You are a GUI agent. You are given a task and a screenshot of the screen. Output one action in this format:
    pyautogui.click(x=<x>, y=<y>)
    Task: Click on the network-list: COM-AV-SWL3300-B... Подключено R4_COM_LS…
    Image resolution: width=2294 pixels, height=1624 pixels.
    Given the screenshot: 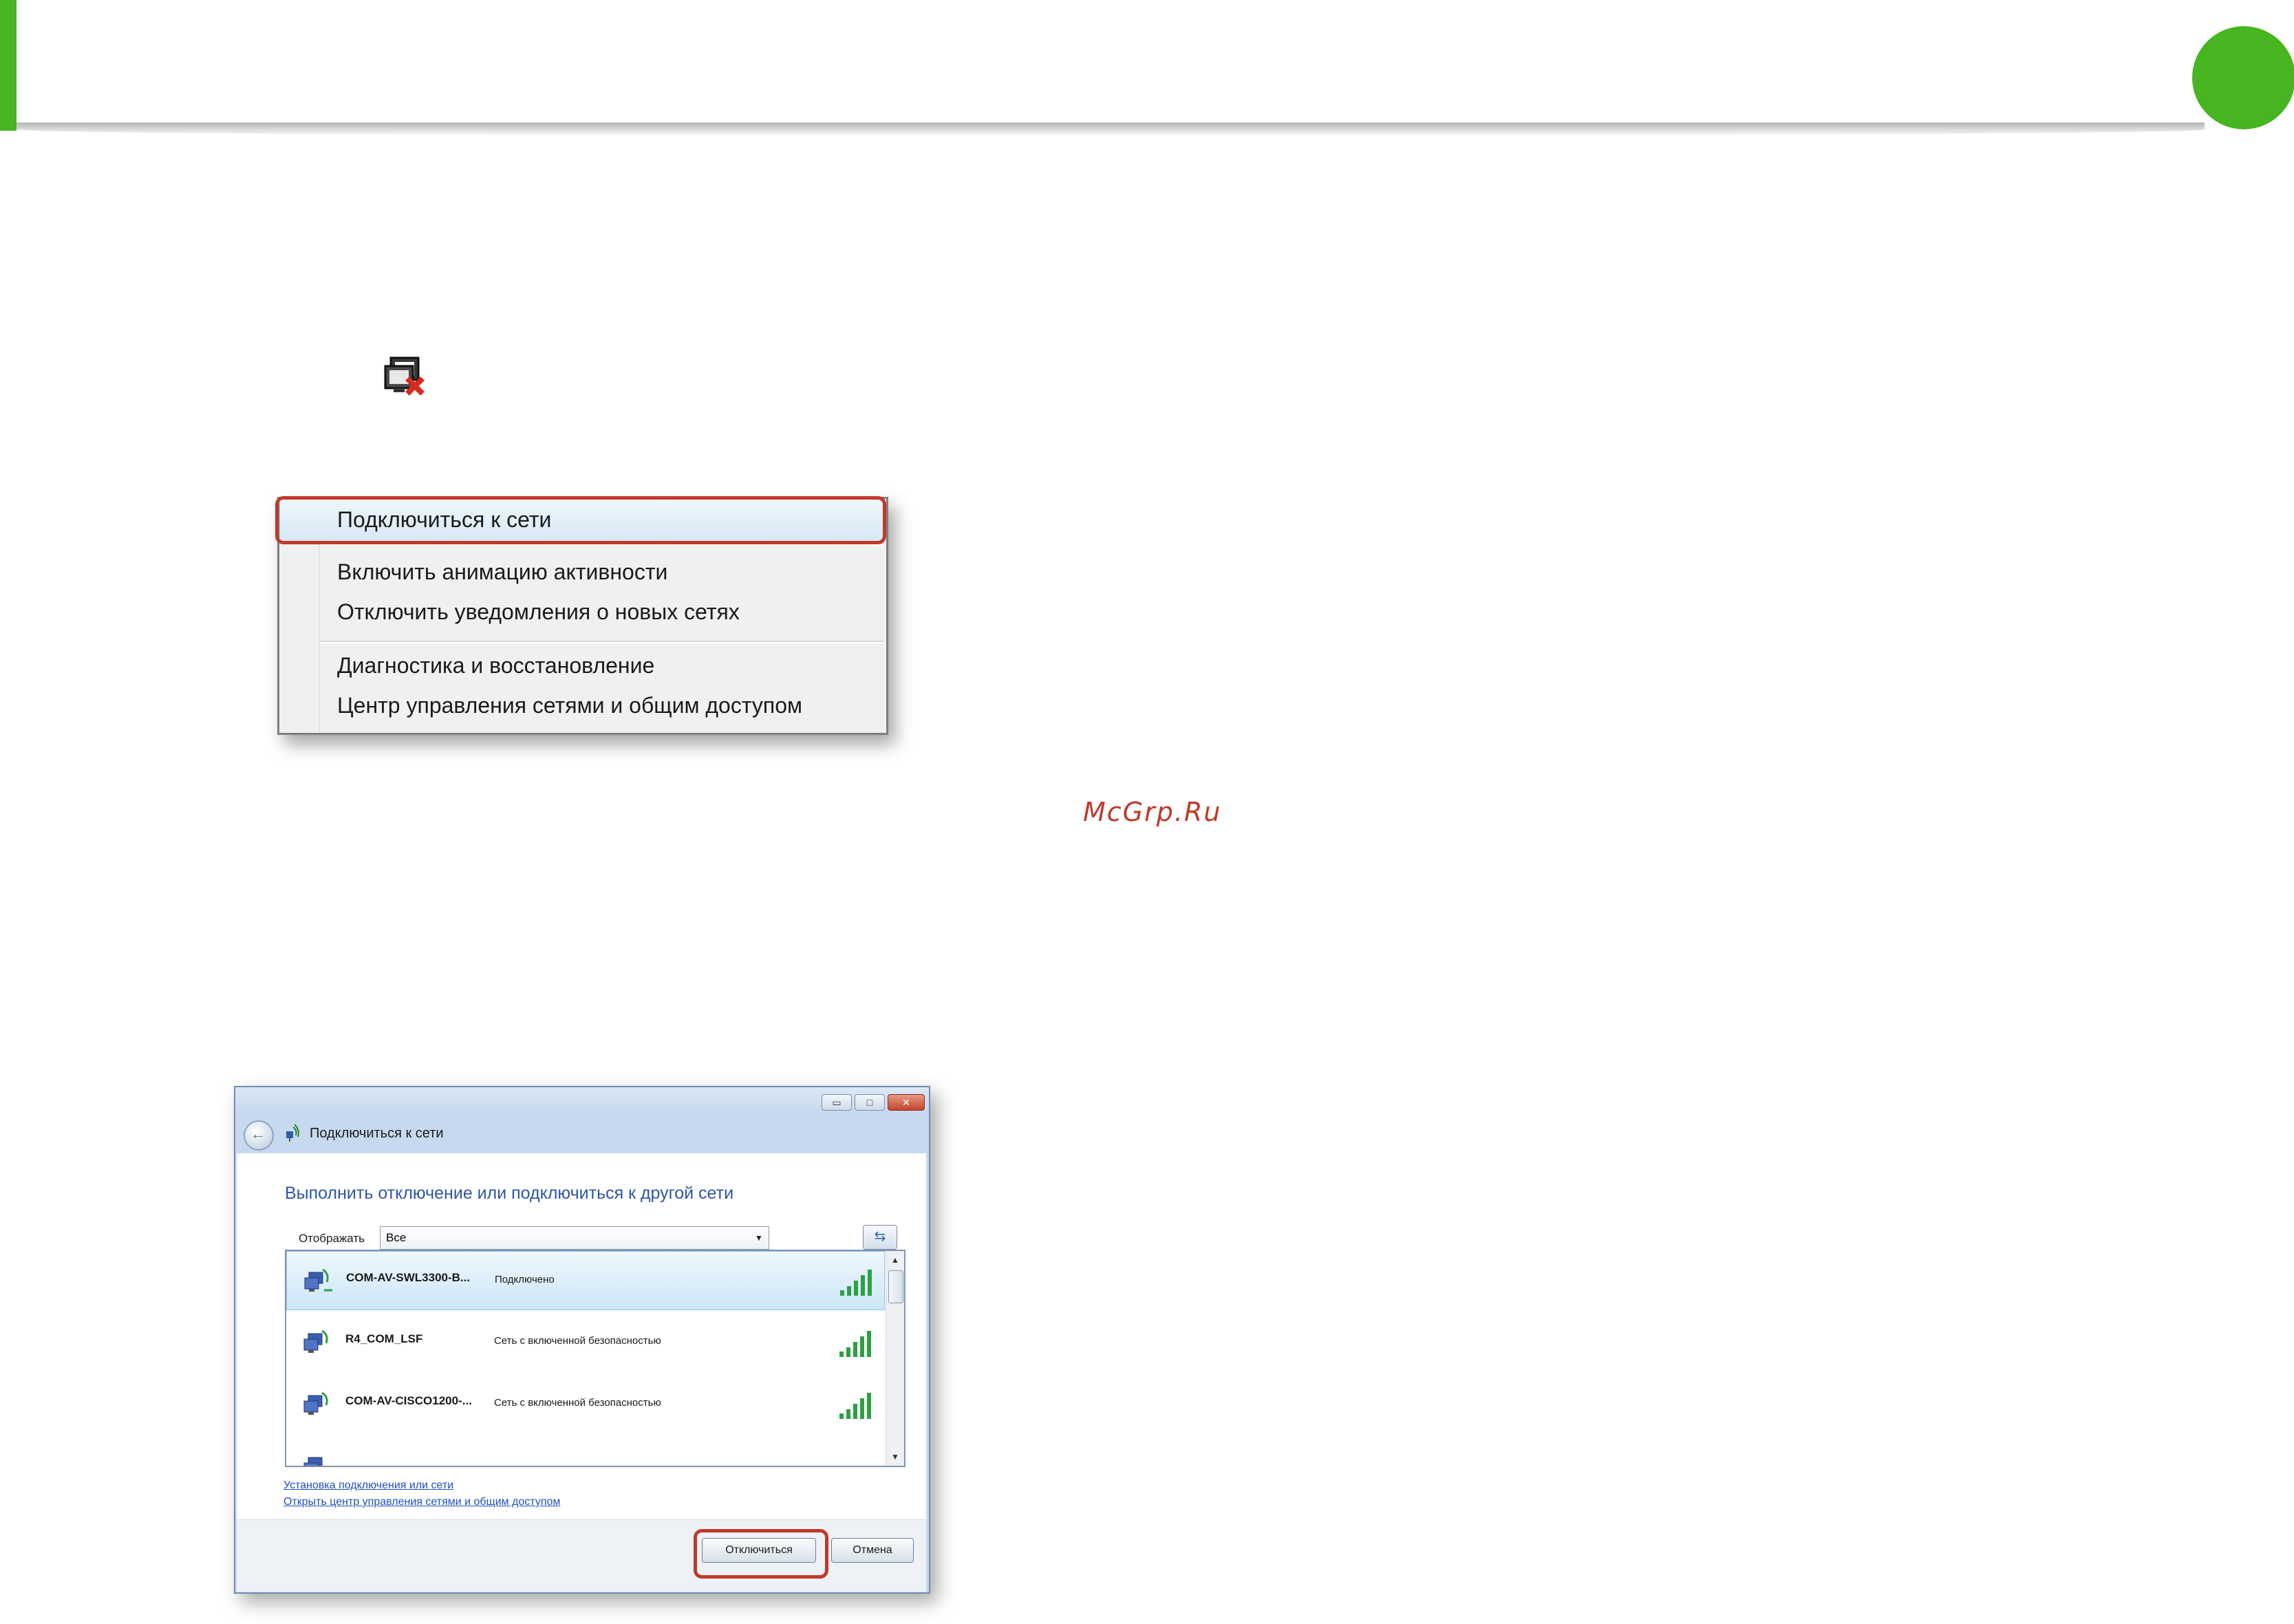 What is the action you would take?
    pyautogui.click(x=595, y=1358)
    